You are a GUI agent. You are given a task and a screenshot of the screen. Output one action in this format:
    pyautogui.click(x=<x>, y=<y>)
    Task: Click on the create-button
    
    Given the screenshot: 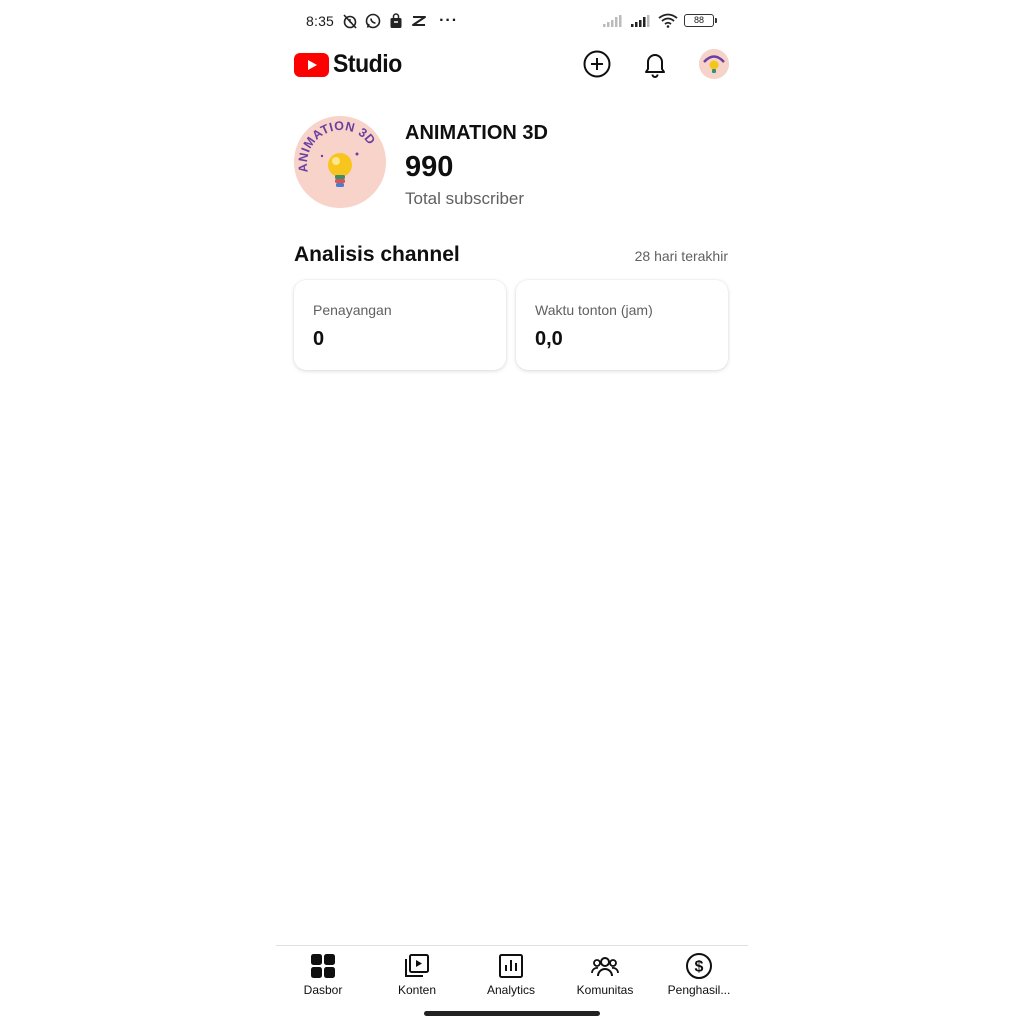 What is the action you would take?
    pyautogui.click(x=597, y=64)
    